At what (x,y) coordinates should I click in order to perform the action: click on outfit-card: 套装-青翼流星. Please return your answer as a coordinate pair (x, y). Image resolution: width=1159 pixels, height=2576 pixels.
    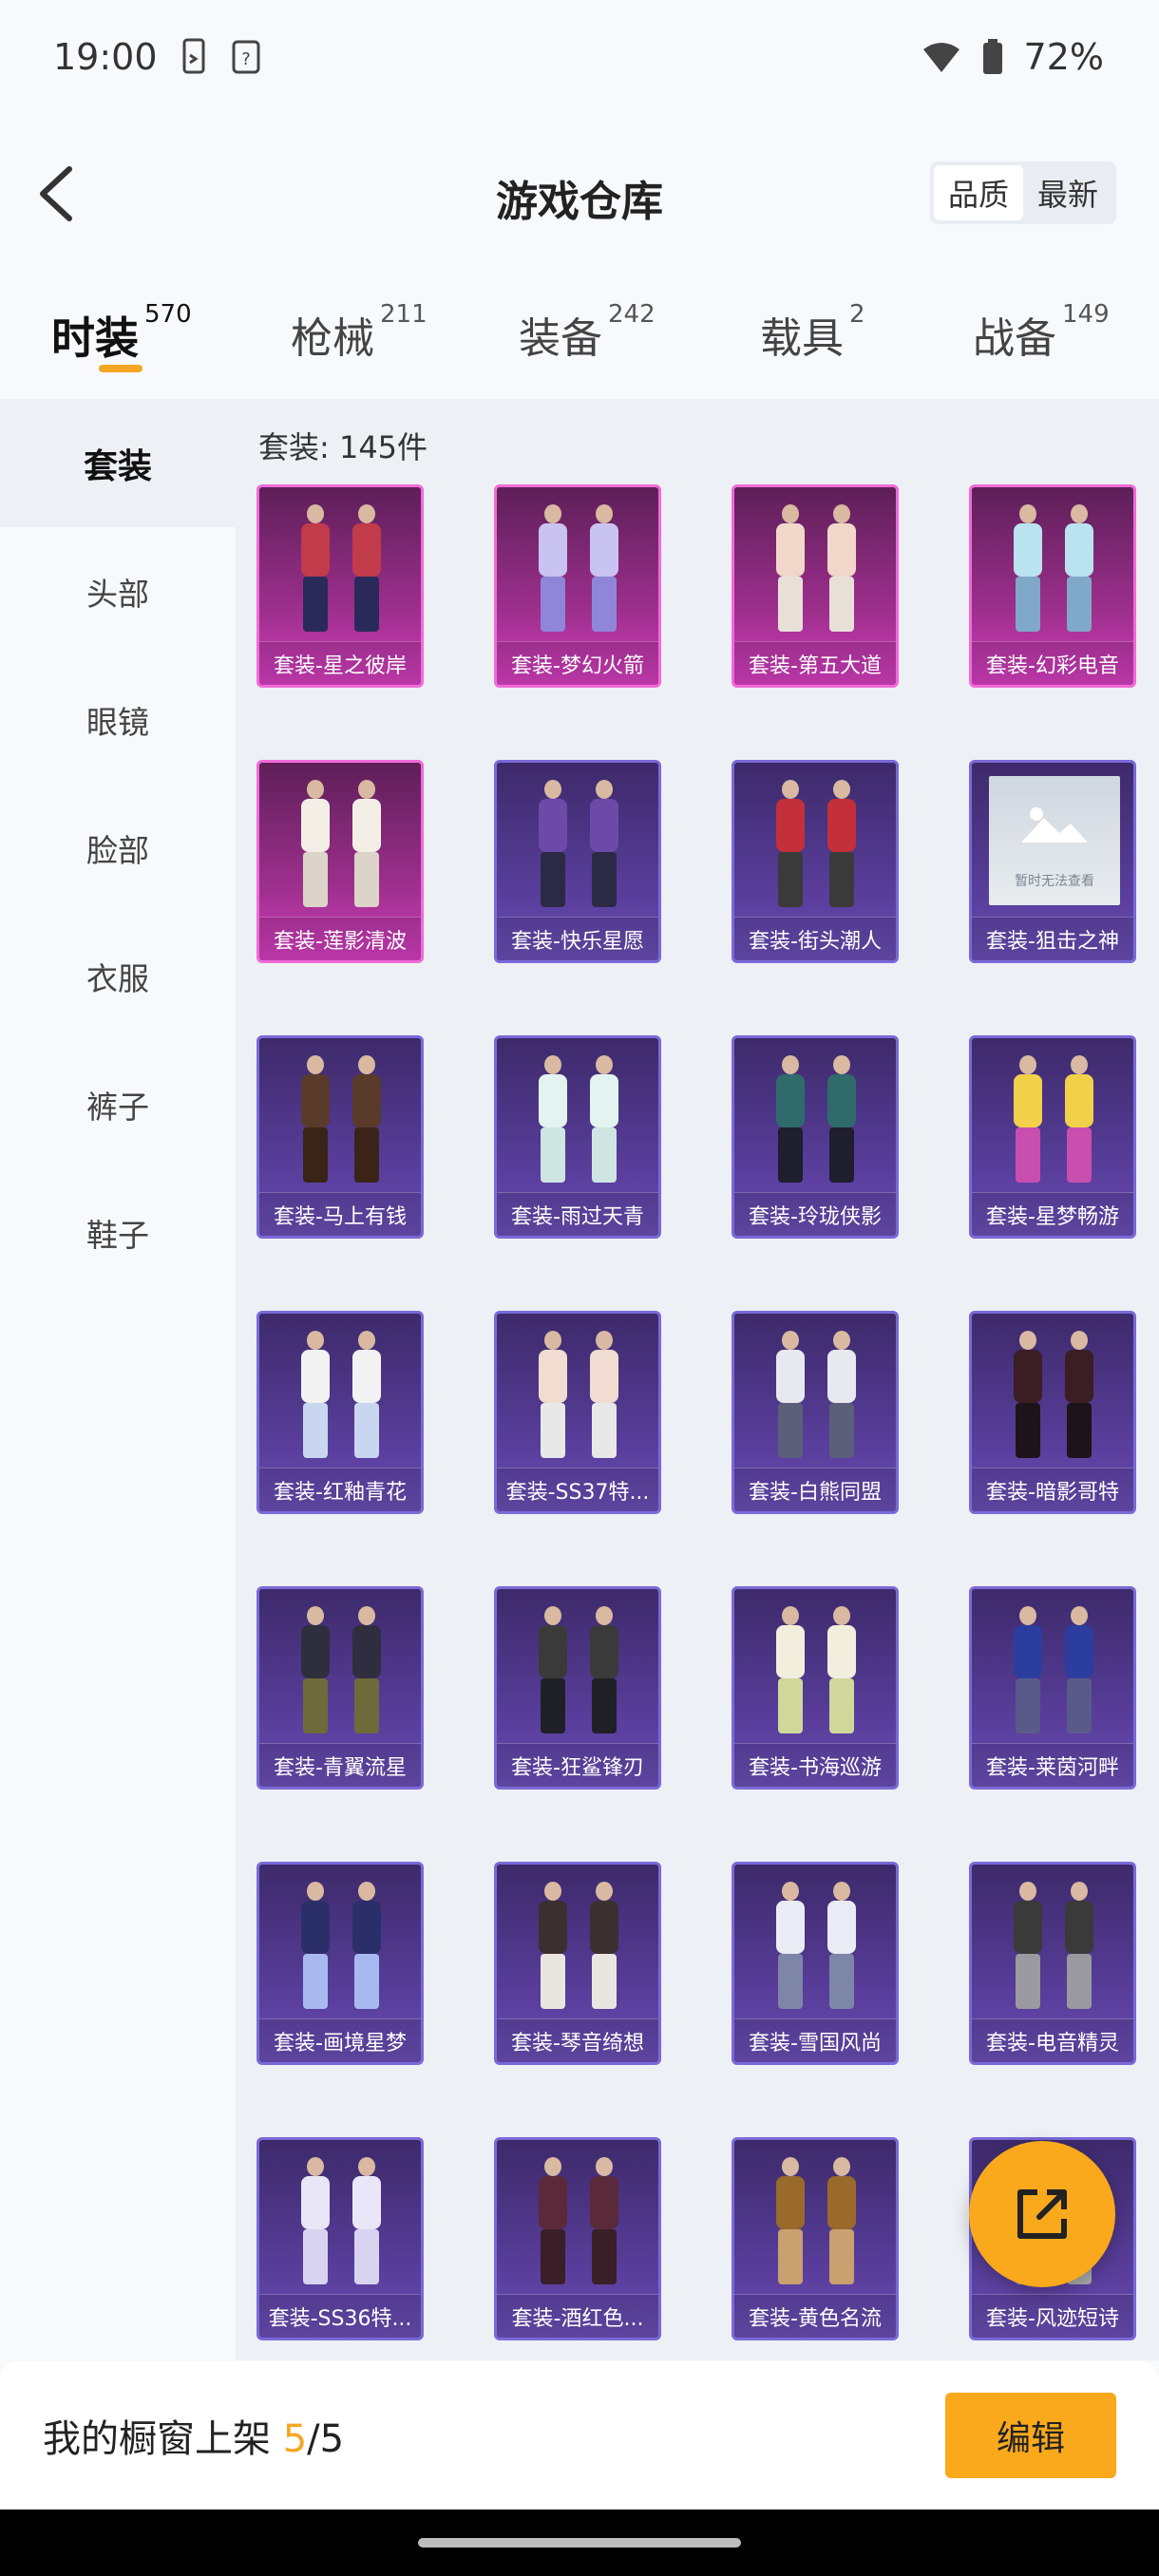
    Looking at the image, I should click on (340, 1688).